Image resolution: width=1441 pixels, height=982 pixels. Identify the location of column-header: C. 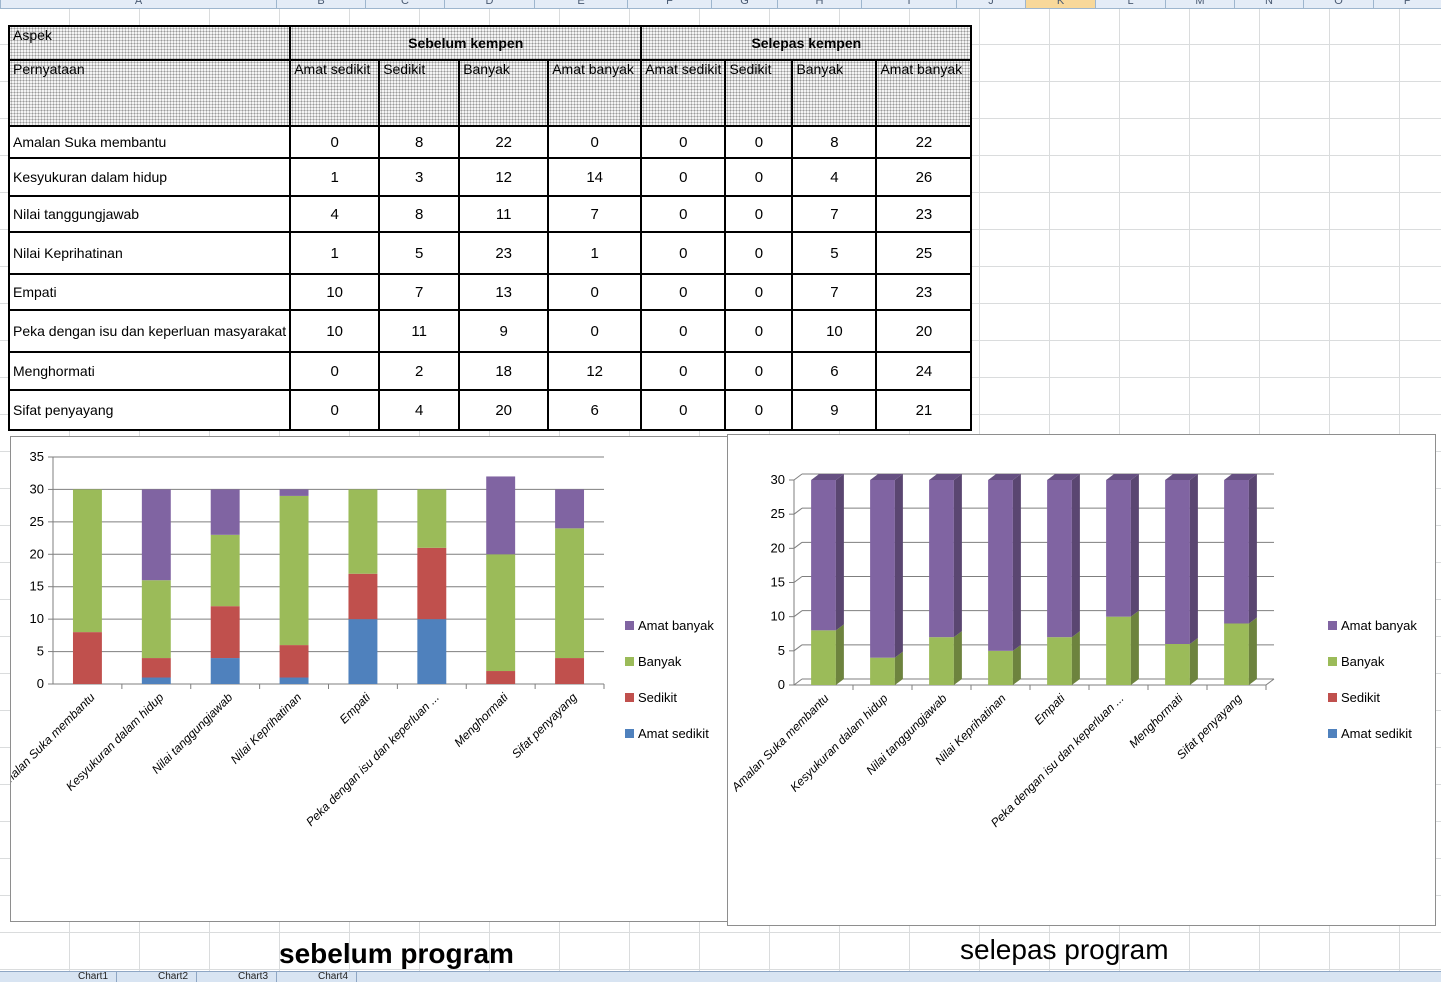
(404, 4).